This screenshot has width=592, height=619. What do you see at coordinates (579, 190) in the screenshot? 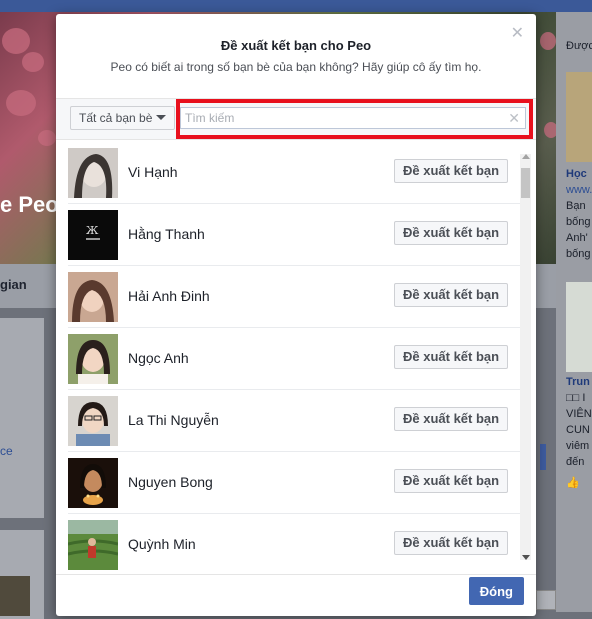
I see `right-link: www.` at bounding box center [579, 190].